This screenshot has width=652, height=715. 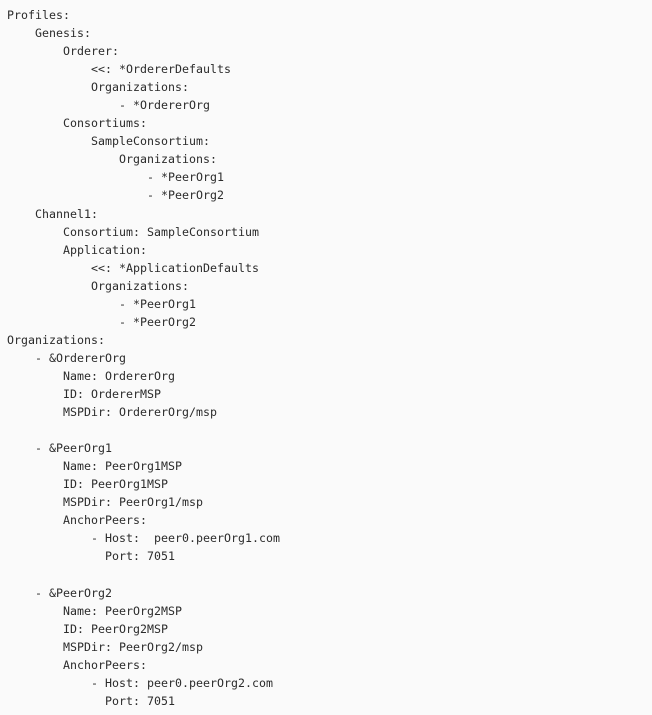 I want to click on code-line: - Host: peer0.peerOrg1.com, so click(x=144, y=538).